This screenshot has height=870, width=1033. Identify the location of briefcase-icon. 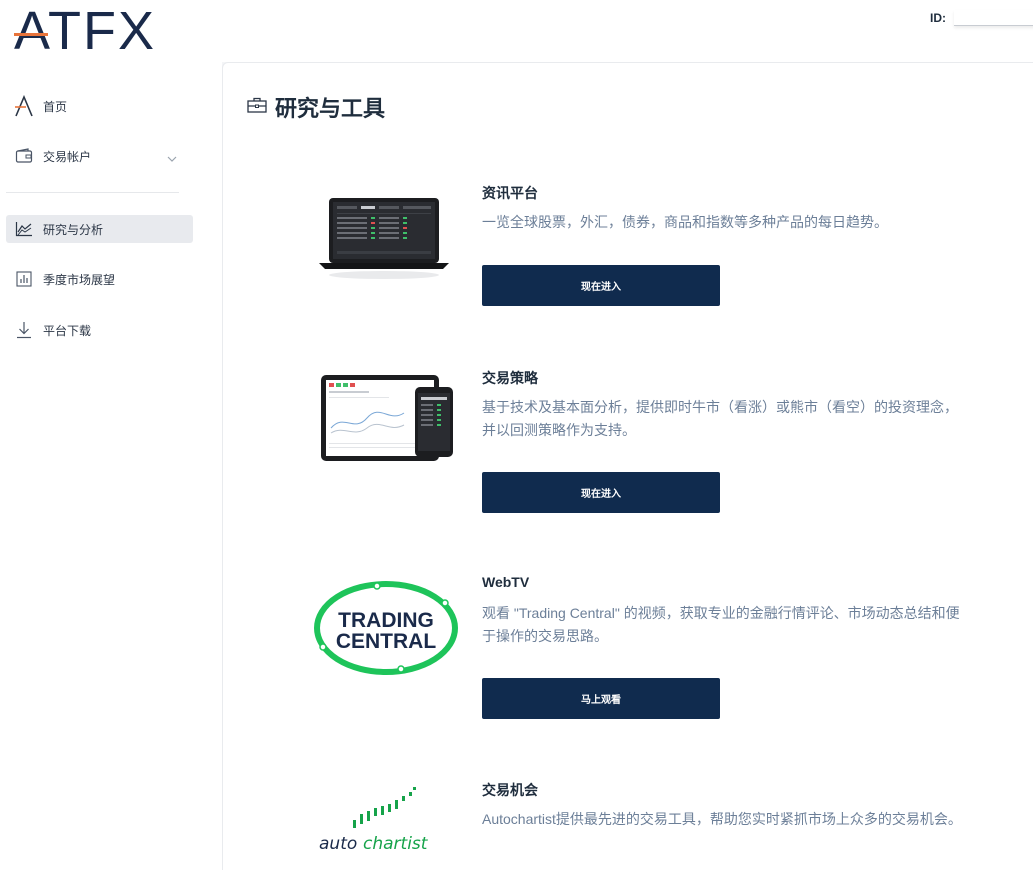
(257, 107).